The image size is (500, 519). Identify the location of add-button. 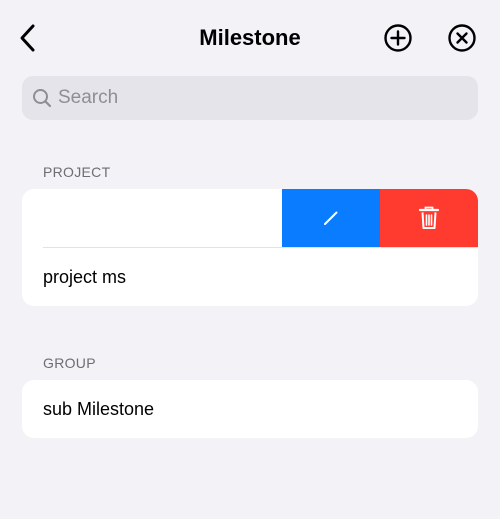
(398, 38).